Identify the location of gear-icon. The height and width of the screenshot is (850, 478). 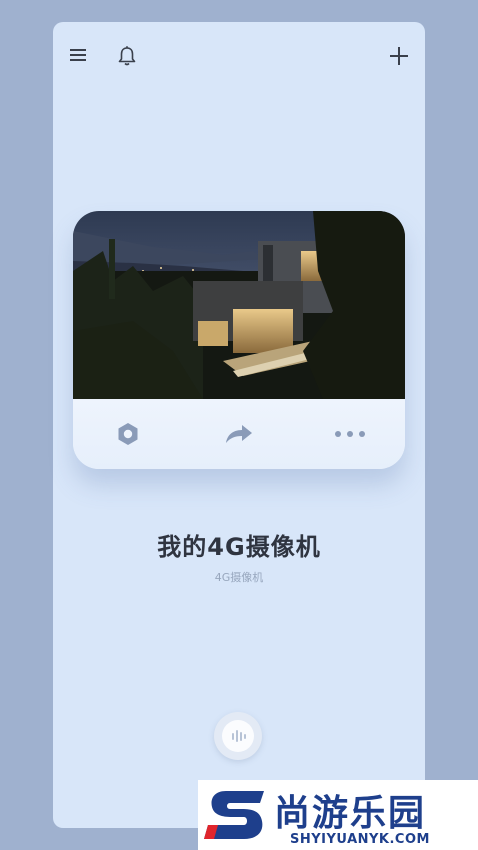
(128, 434).